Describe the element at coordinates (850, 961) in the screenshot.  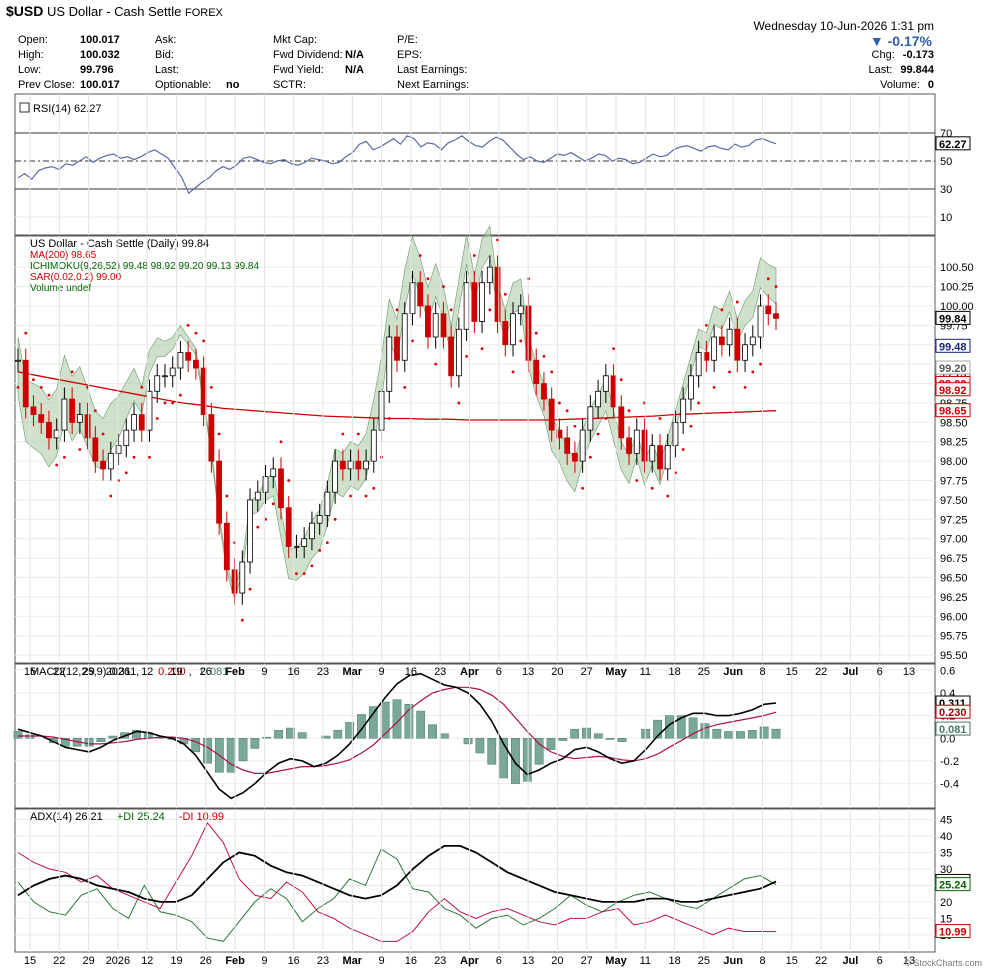
I see `x-tick-label: Jul` at that location.